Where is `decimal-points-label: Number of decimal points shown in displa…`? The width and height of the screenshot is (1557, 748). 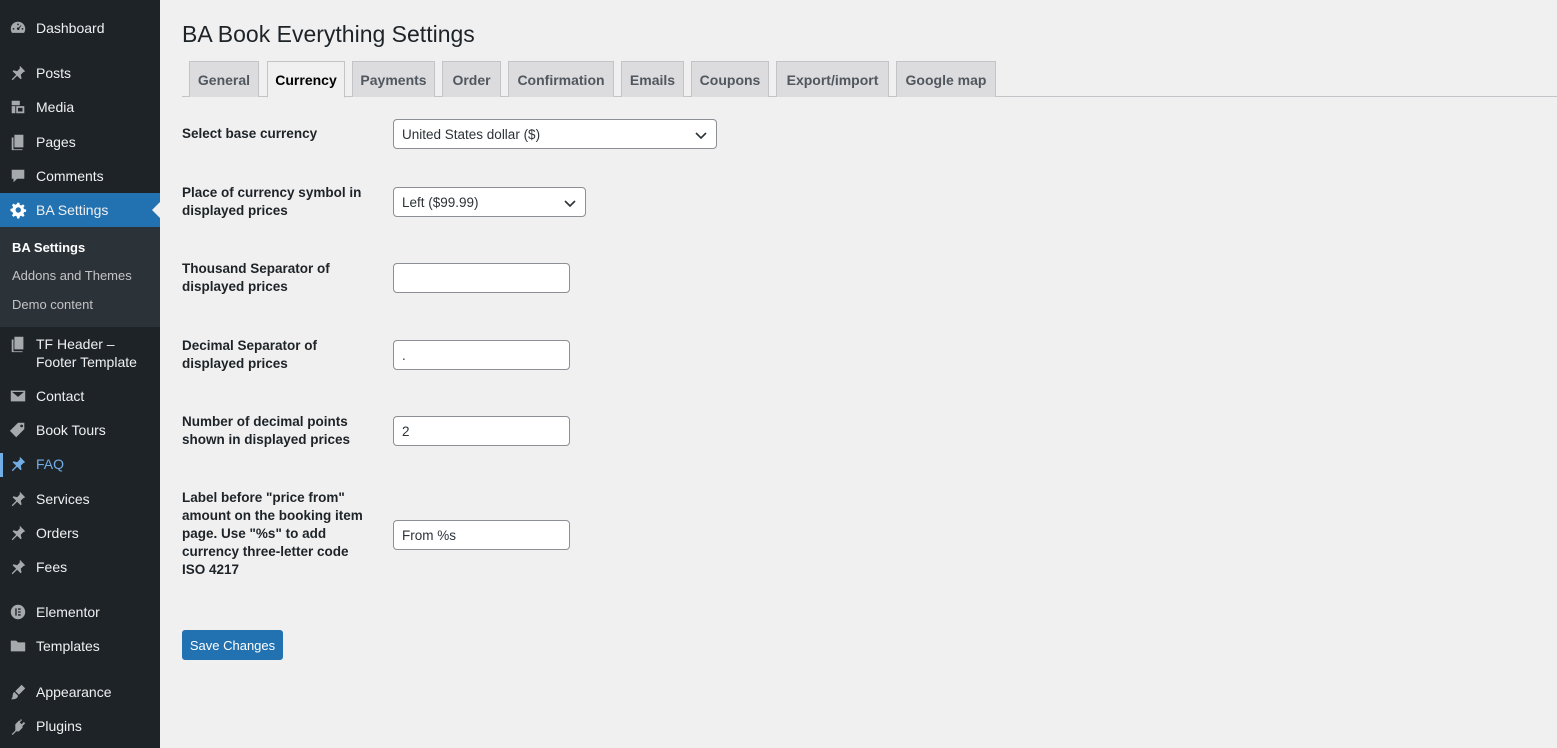
decimal-points-label: Number of decimal points shown in displa… is located at coordinates (266, 430).